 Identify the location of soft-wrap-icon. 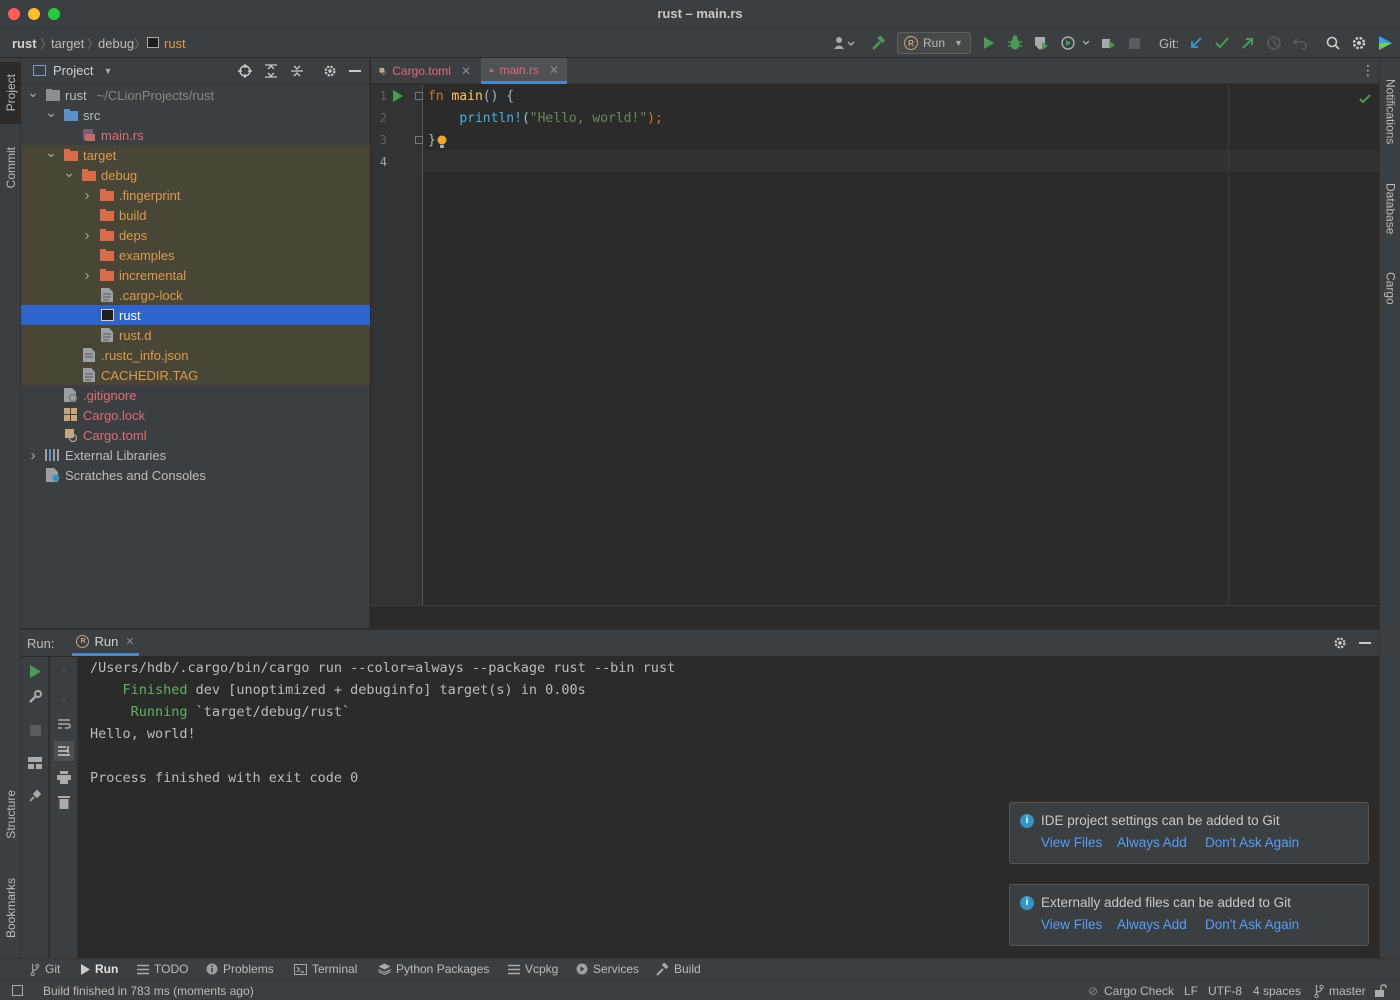
(64, 724).